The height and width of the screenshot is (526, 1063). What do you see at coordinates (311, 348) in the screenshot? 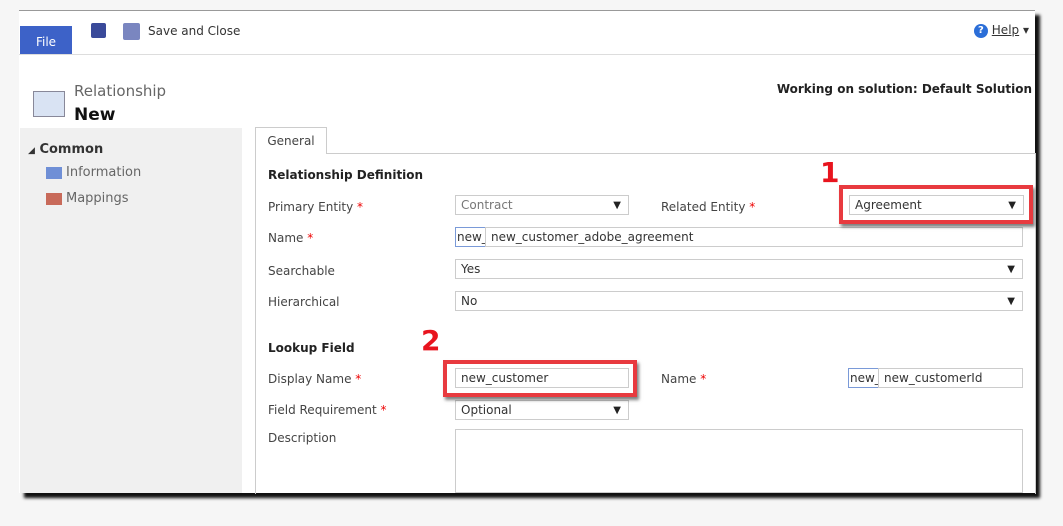
I see `section-lookup-field: Lookup Field` at bounding box center [311, 348].